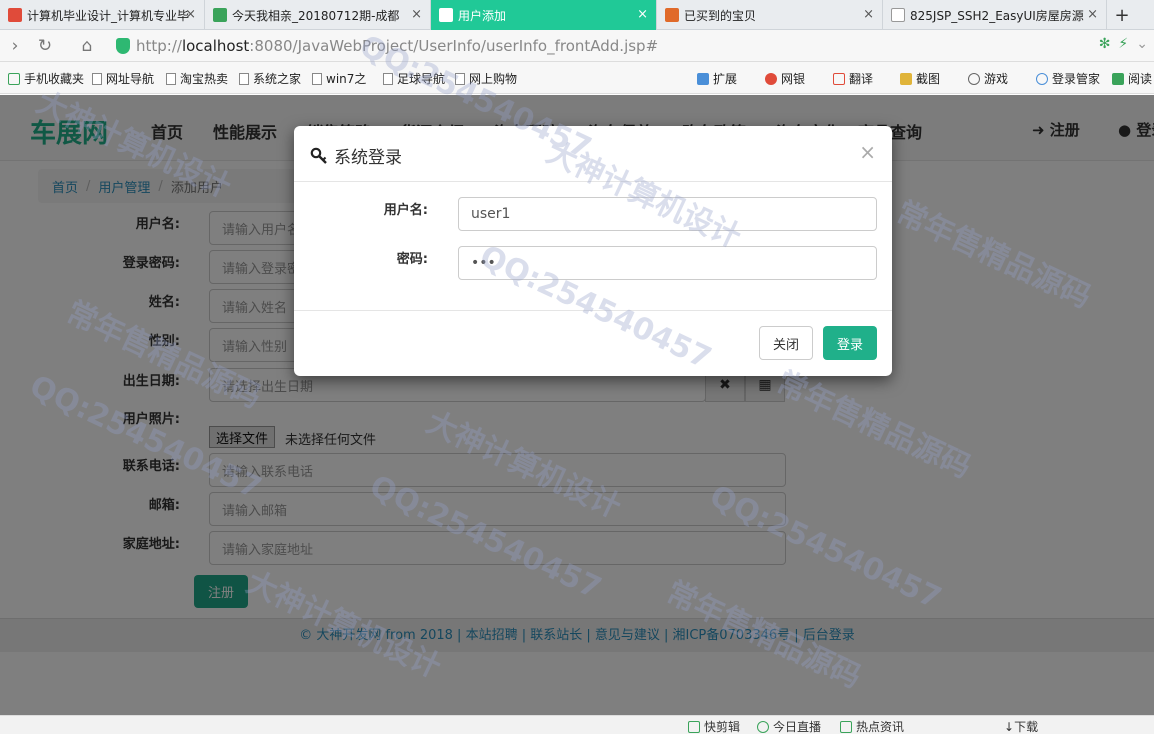  I want to click on lightning-icon: ⚡, so click(1123, 44).